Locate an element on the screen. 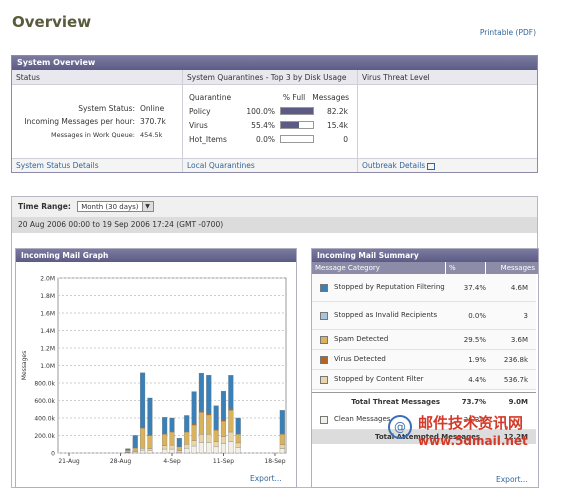  system-overview-header: System Overview is located at coordinates (274, 63).